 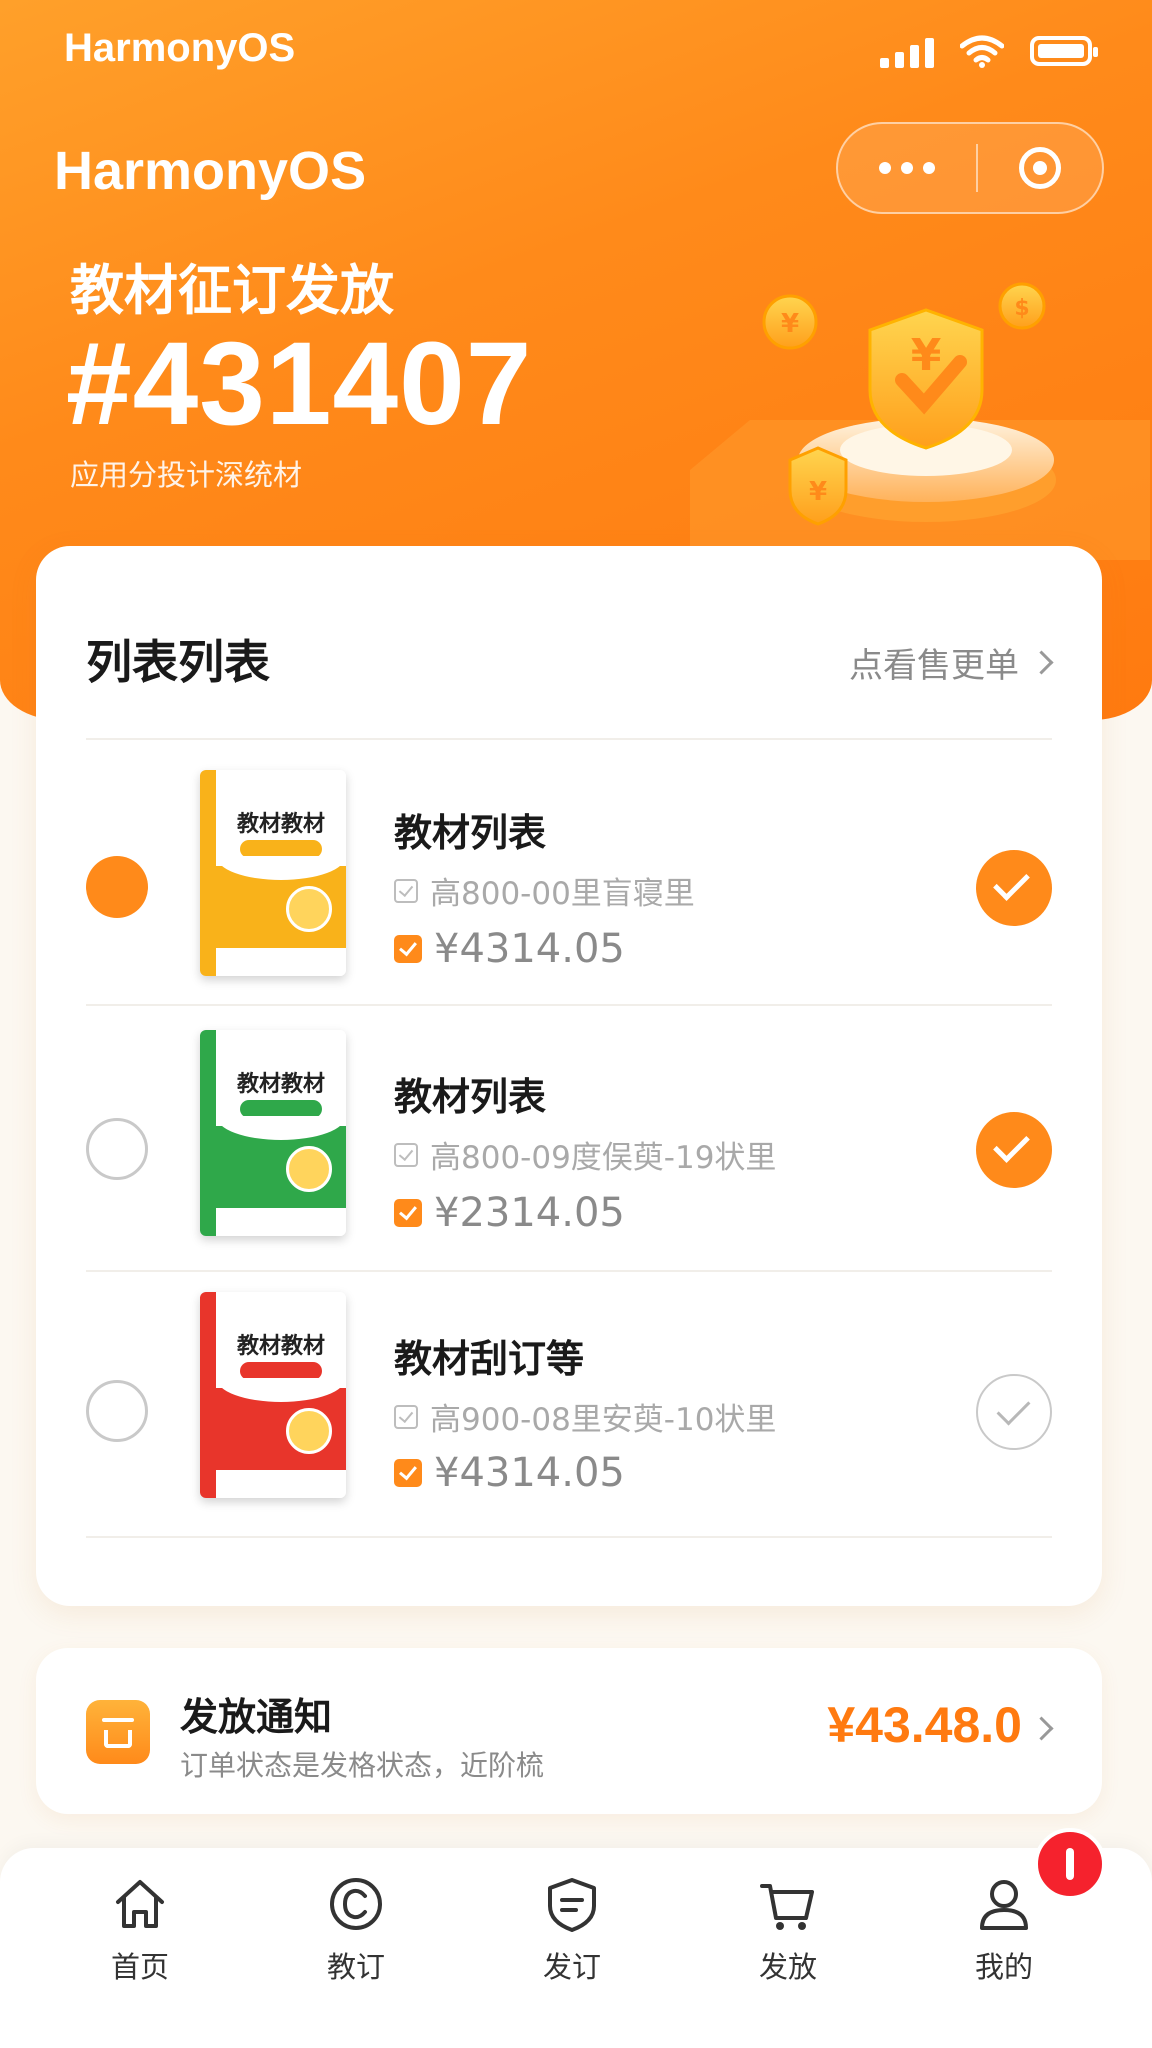 I want to click on message-shield-icon, so click(x=572, y=1905).